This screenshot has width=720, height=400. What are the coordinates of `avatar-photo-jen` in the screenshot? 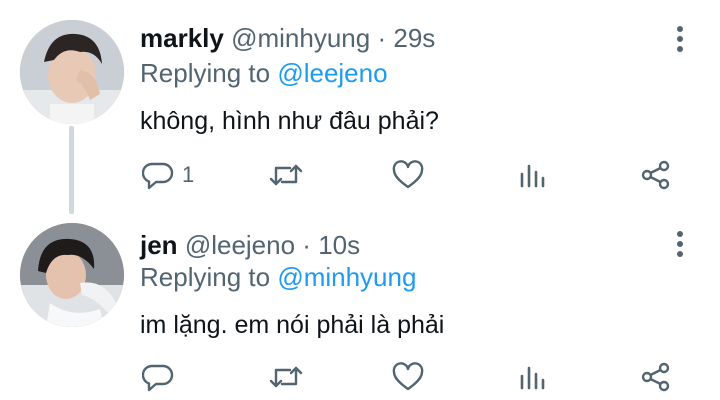 It's located at (72, 275).